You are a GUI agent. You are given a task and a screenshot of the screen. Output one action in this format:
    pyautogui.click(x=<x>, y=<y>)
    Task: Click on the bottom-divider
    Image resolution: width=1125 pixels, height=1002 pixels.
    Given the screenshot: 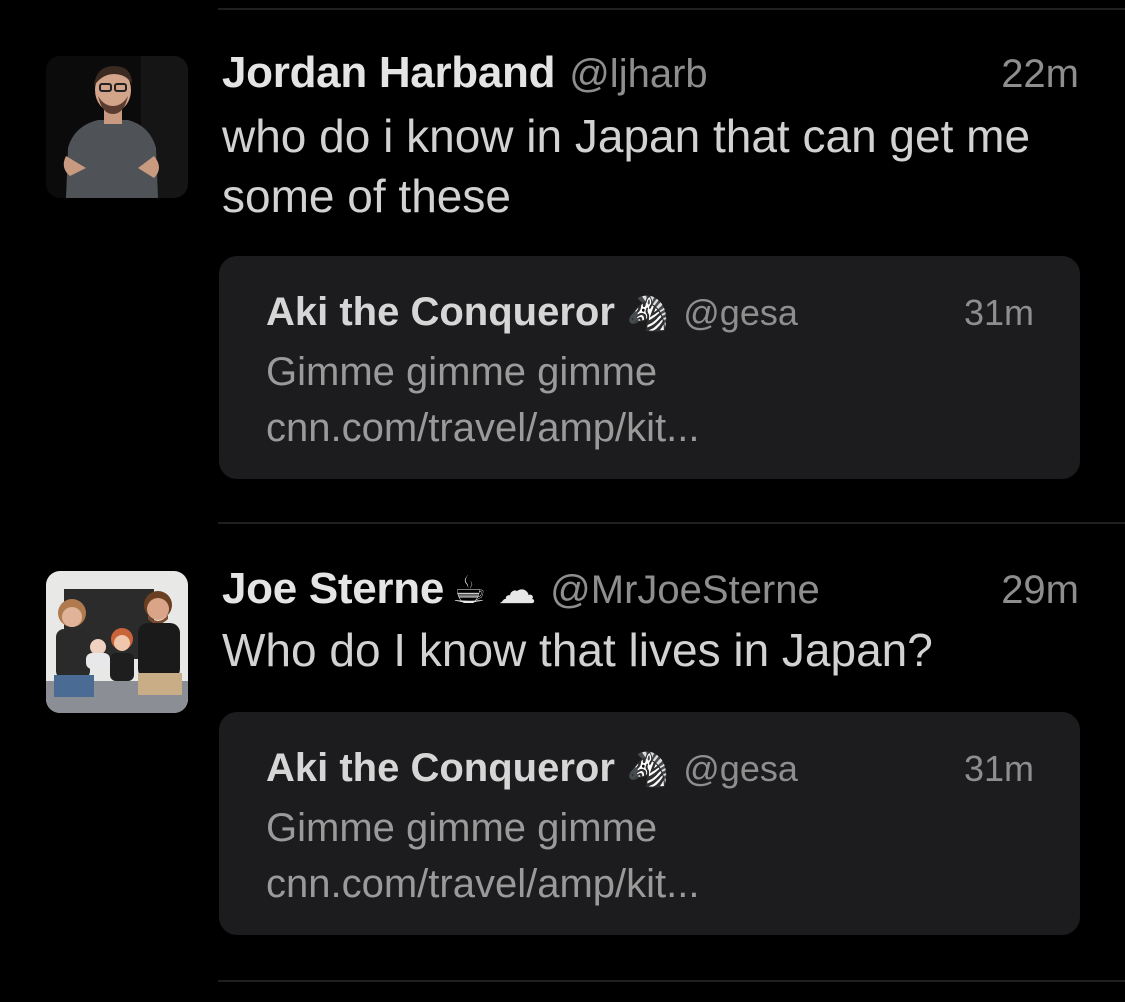 What is the action you would take?
    pyautogui.click(x=671, y=981)
    